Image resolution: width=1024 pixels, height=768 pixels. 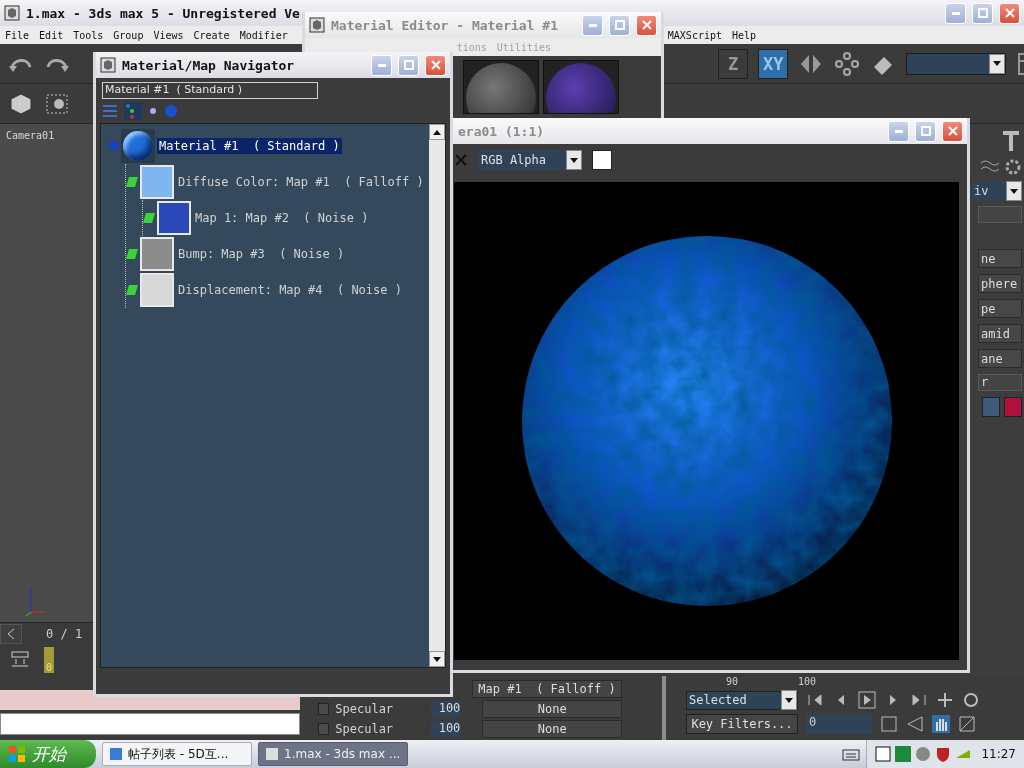 I want to click on channel-dropdown: RGB Alpha, so click(x=530, y=160).